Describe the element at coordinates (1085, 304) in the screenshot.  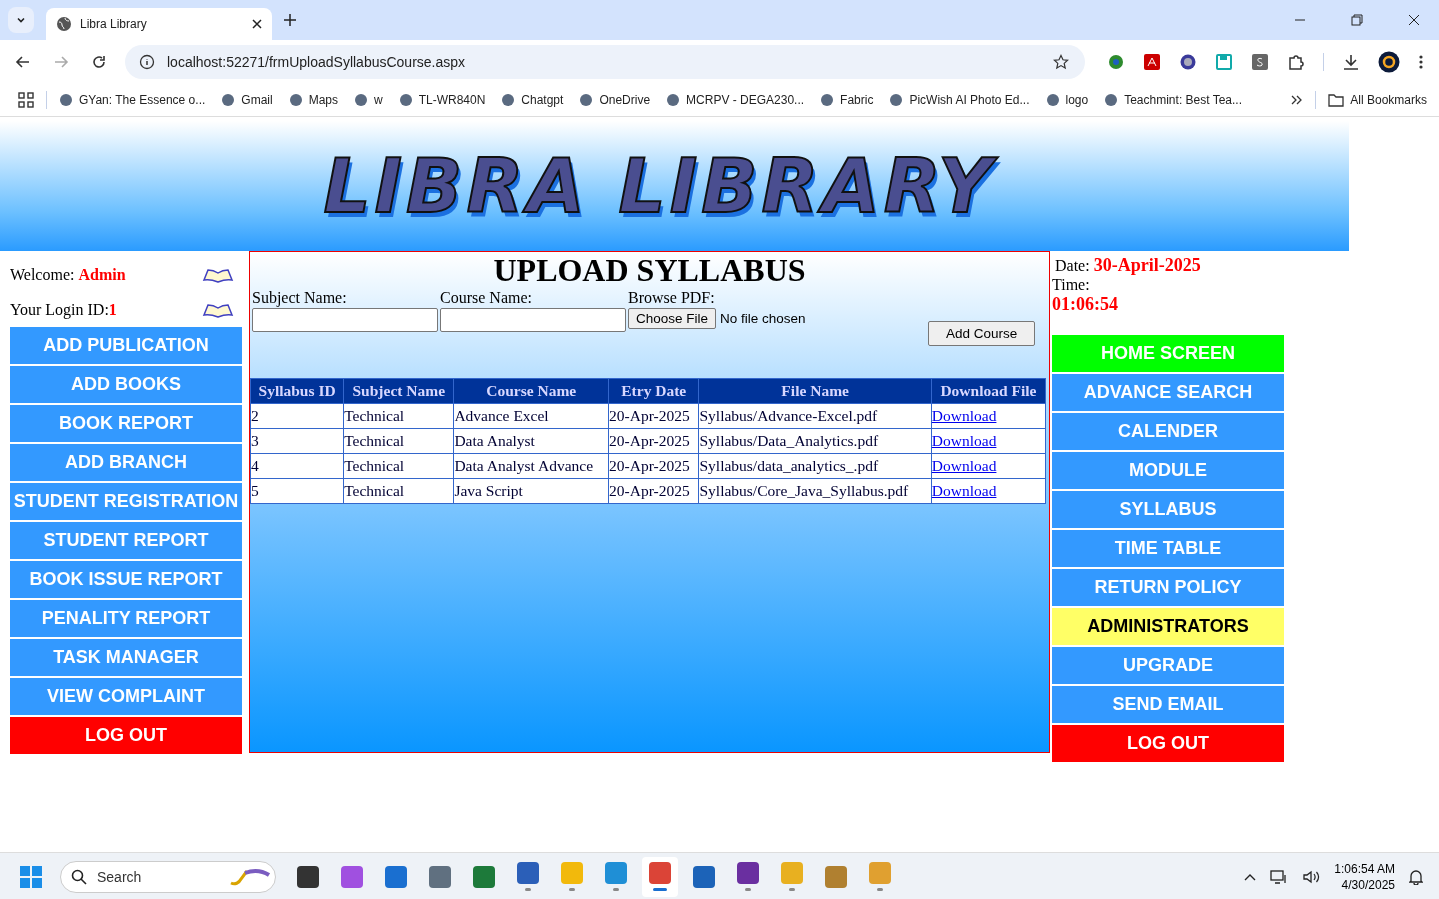
I see `time-value: 01:06:54` at that location.